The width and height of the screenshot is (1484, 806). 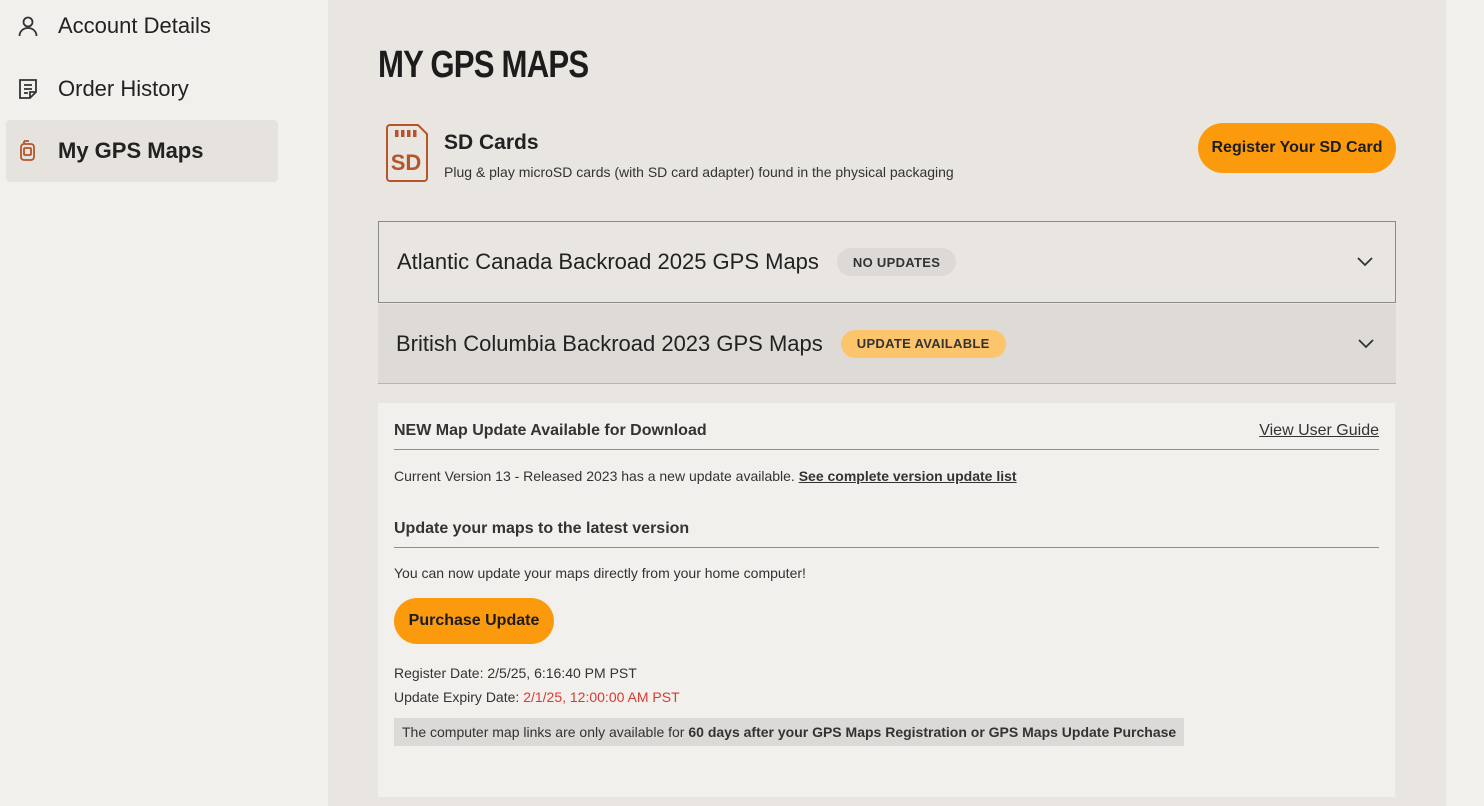 I want to click on sidebar-item-my-gps-maps: My GPS Maps, so click(x=142, y=151).